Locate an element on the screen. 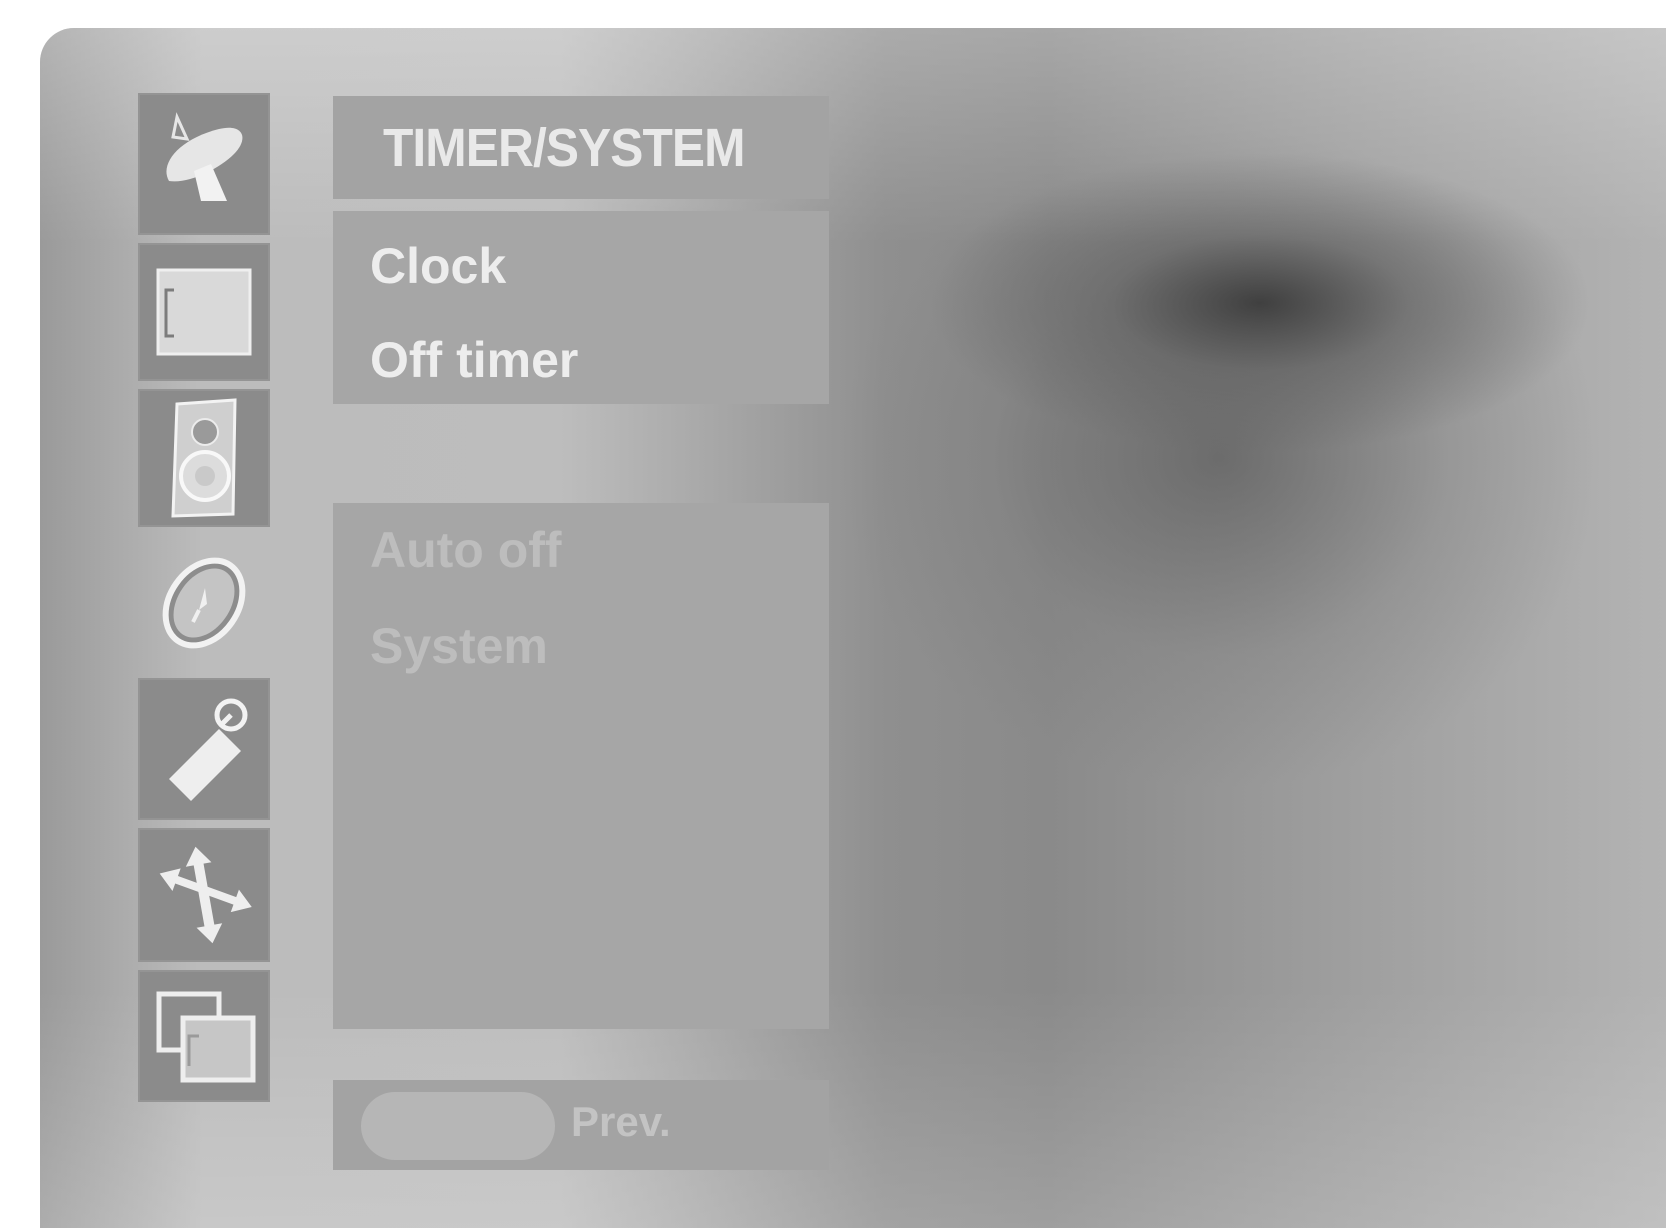 The height and width of the screenshot is (1228, 1666). sidebar-item-audio is located at coordinates (204, 458).